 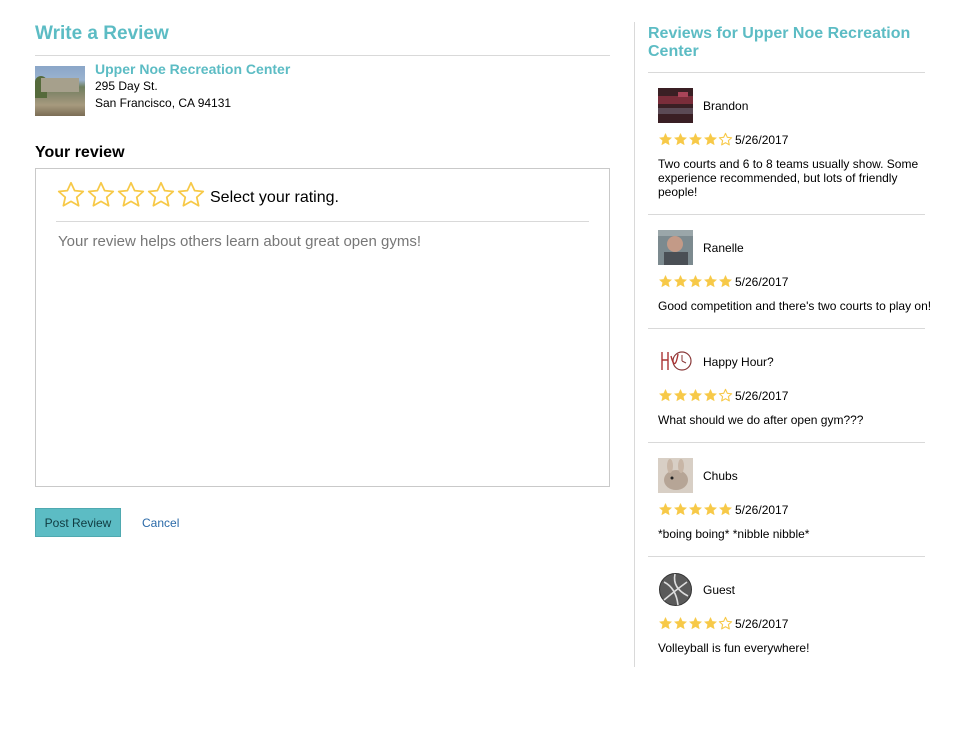 I want to click on title-divider, so click(x=322, y=55).